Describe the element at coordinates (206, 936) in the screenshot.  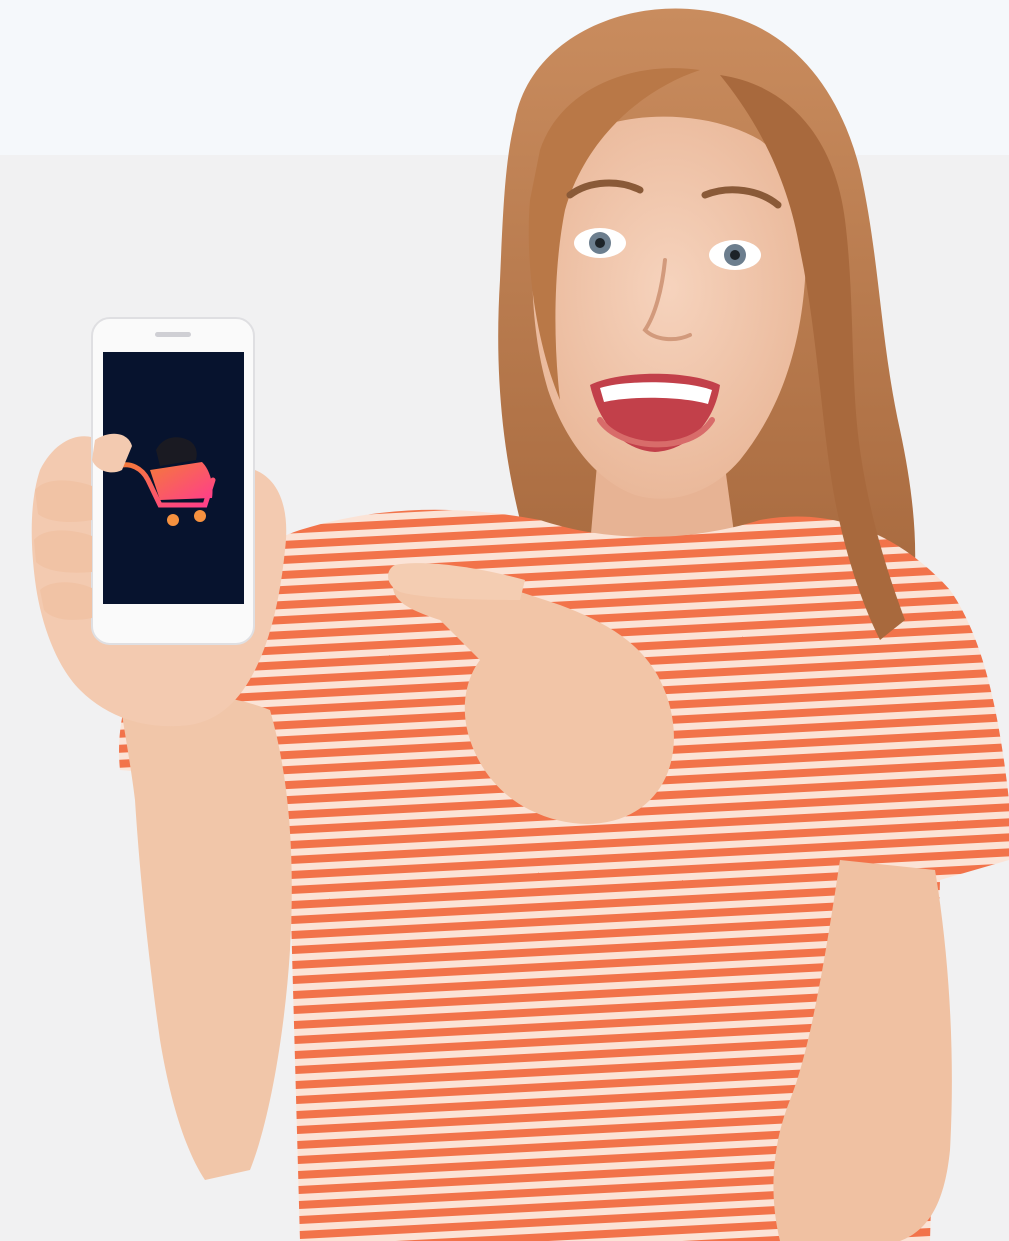
I see `left-arm` at that location.